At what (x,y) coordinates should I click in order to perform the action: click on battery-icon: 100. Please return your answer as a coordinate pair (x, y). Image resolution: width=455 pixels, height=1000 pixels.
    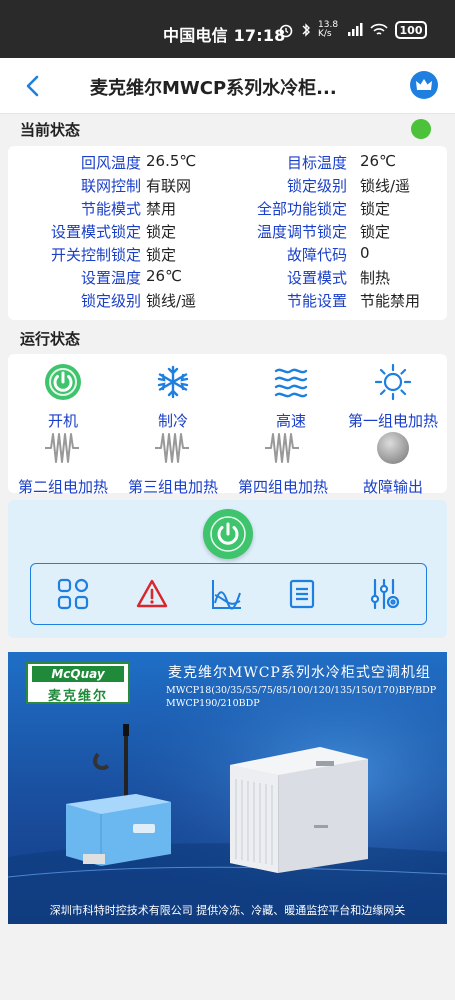
    Looking at the image, I should click on (411, 30).